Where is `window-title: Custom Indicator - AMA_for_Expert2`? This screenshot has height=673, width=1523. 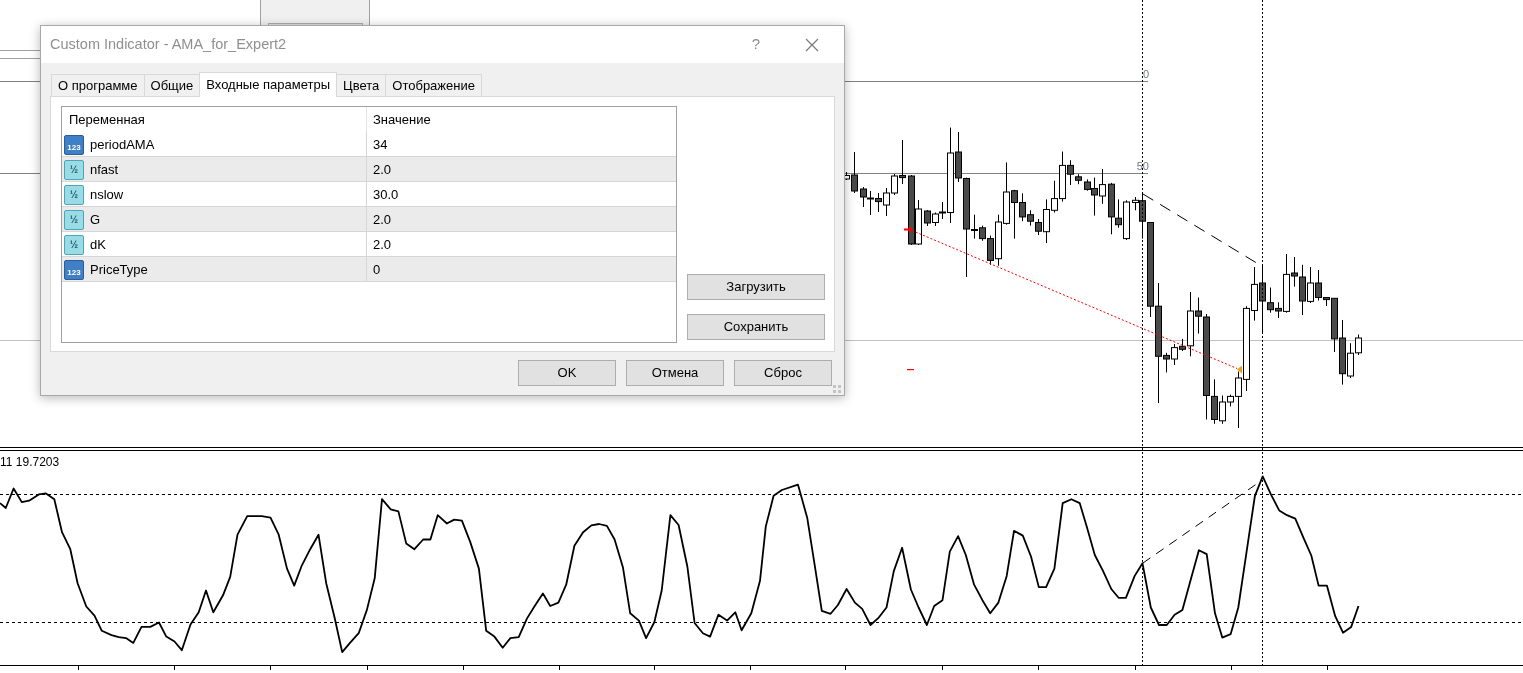 window-title: Custom Indicator - AMA_for_Expert2 is located at coordinates (169, 44).